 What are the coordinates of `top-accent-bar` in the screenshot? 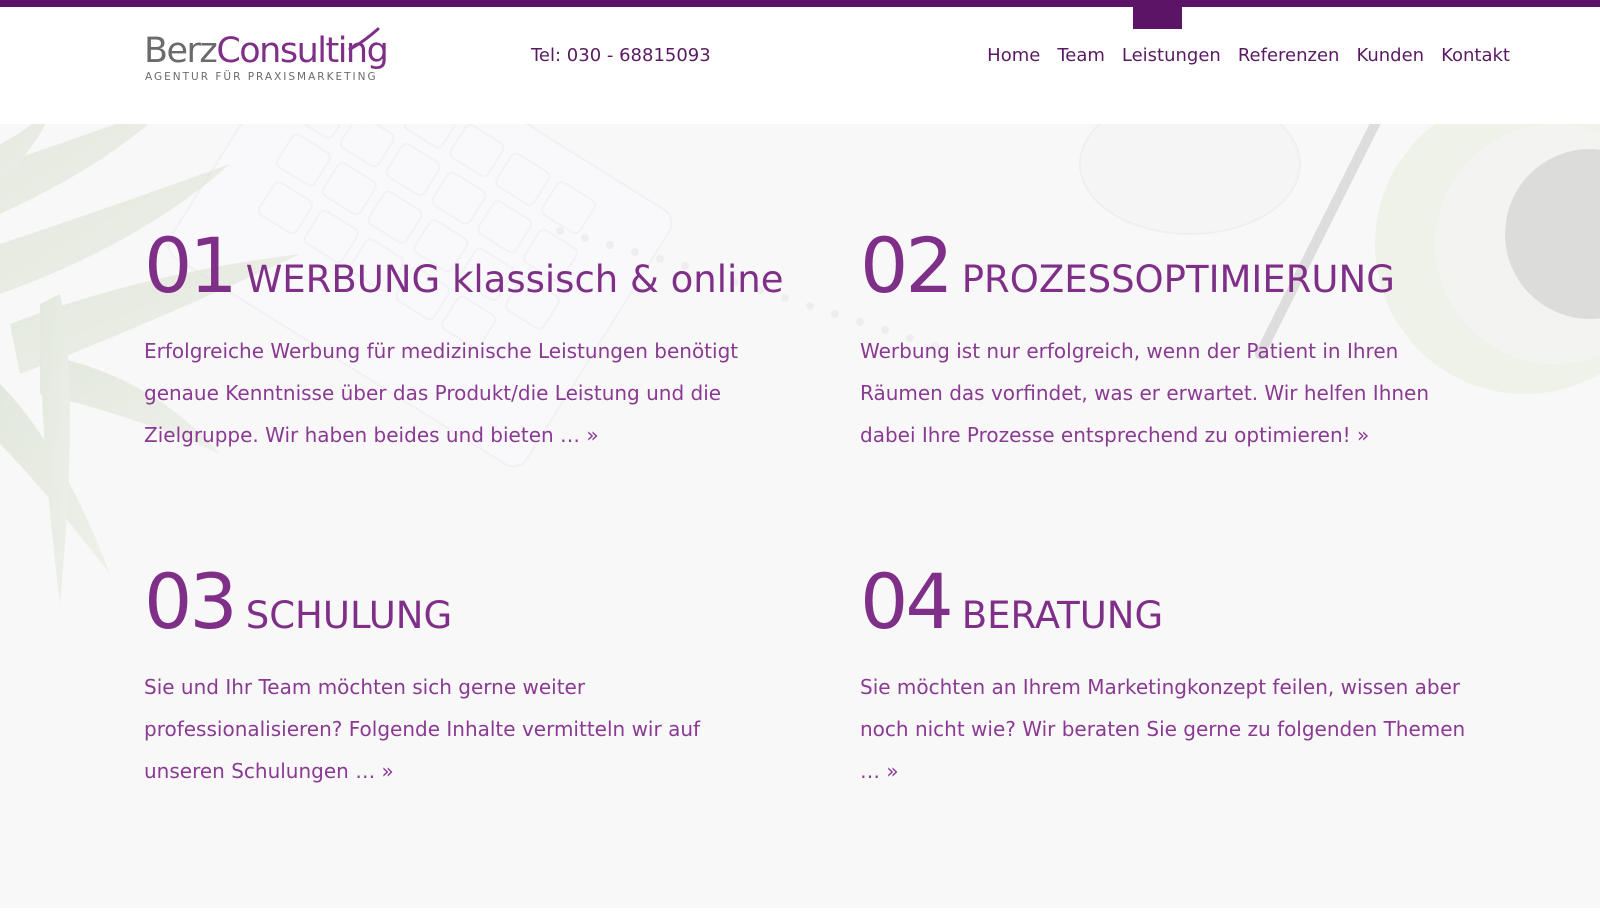 It's located at (800, 3).